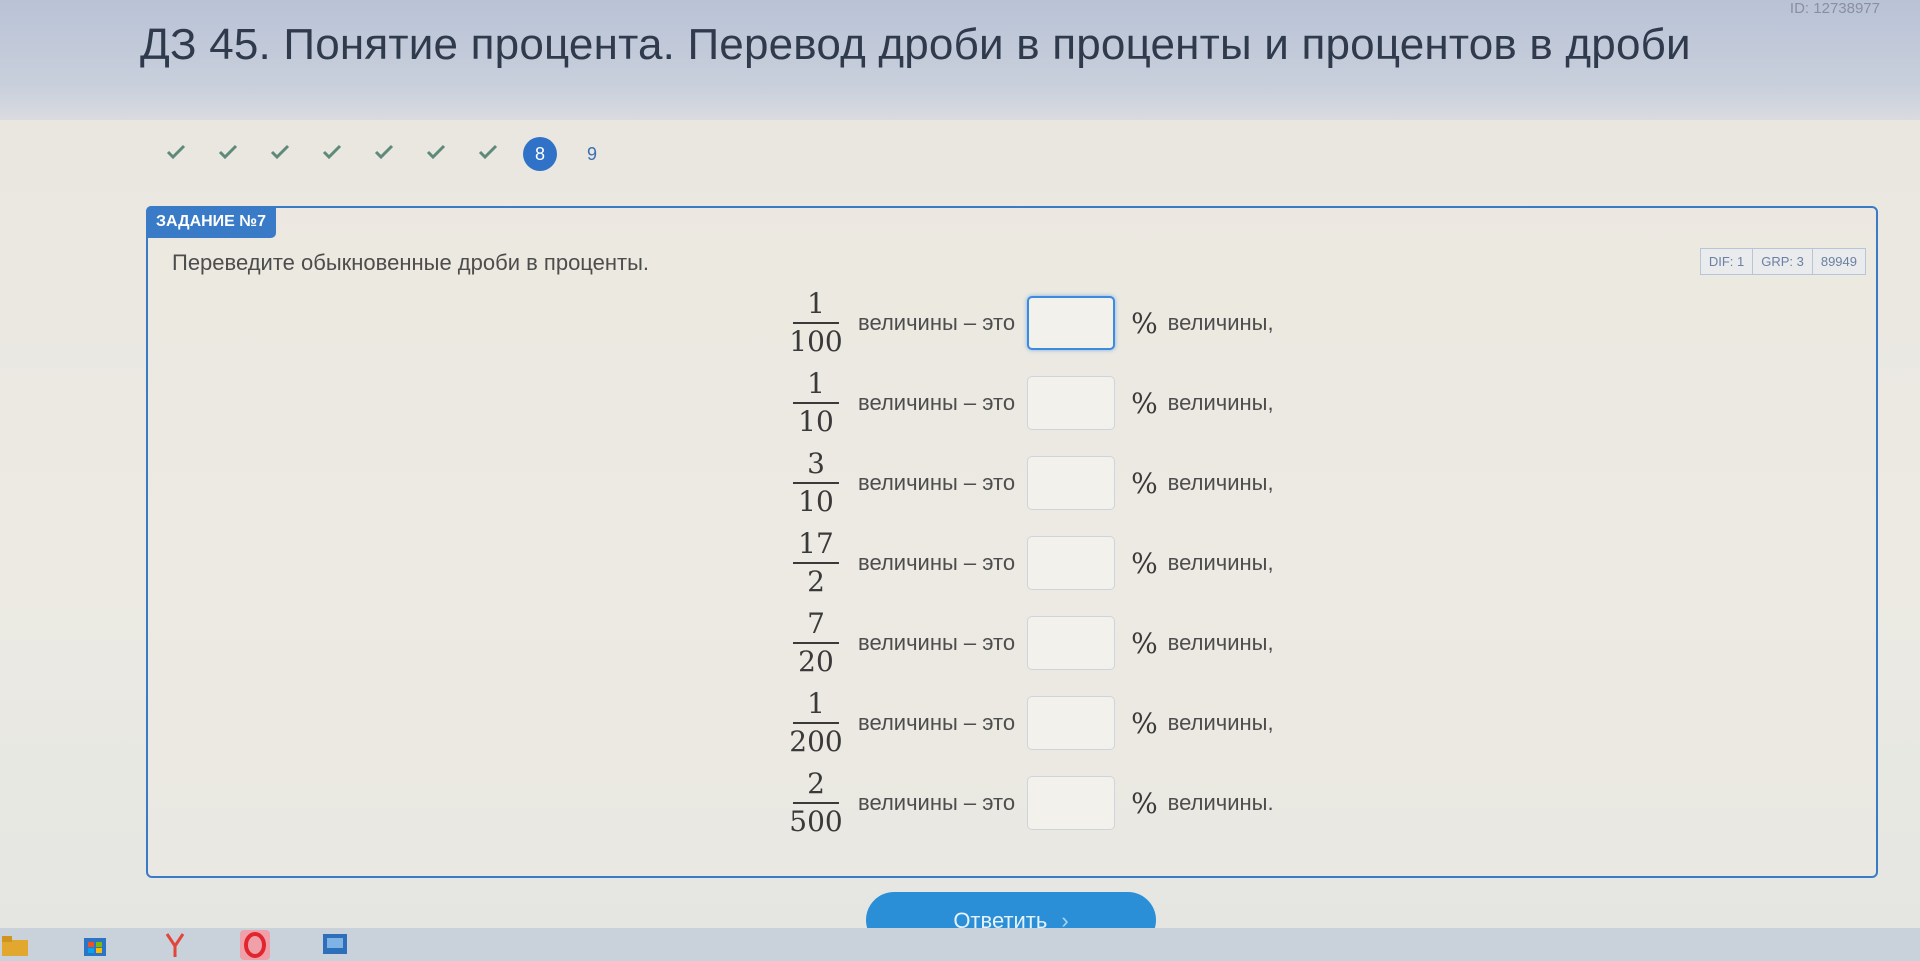  I want to click on step-navigation: 8 9, so click(384, 154).